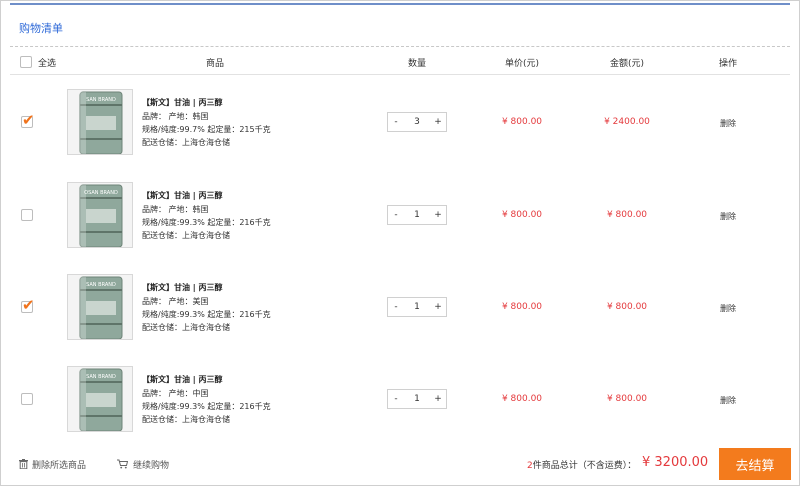 This screenshot has height=486, width=800. I want to click on header-amount: 金额(元), so click(627, 64).